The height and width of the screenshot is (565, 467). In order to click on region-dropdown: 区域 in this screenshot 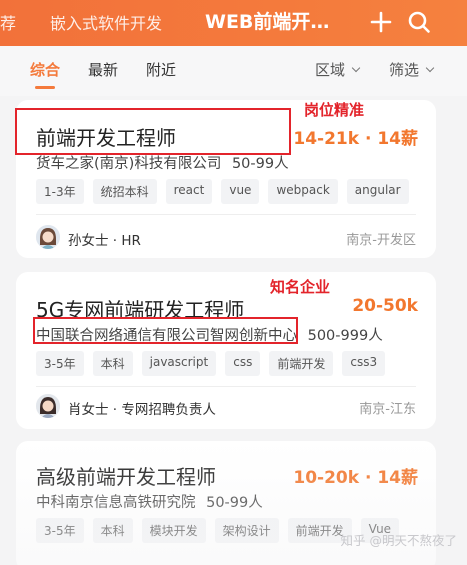, I will do `click(338, 69)`.